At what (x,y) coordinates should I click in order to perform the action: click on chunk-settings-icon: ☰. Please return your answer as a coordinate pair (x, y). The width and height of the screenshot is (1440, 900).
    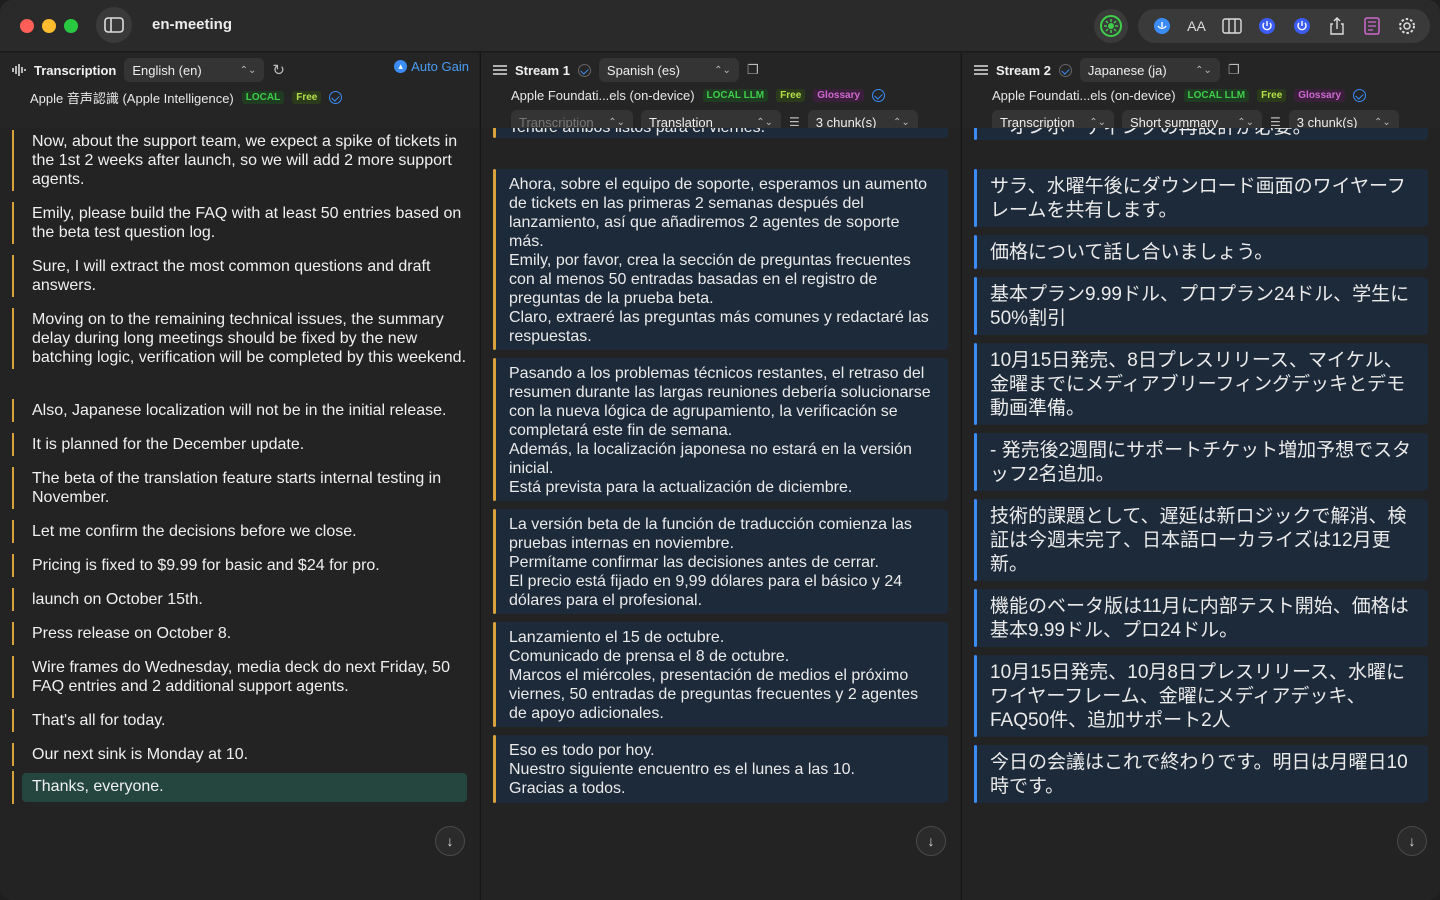
    Looking at the image, I should click on (1275, 122).